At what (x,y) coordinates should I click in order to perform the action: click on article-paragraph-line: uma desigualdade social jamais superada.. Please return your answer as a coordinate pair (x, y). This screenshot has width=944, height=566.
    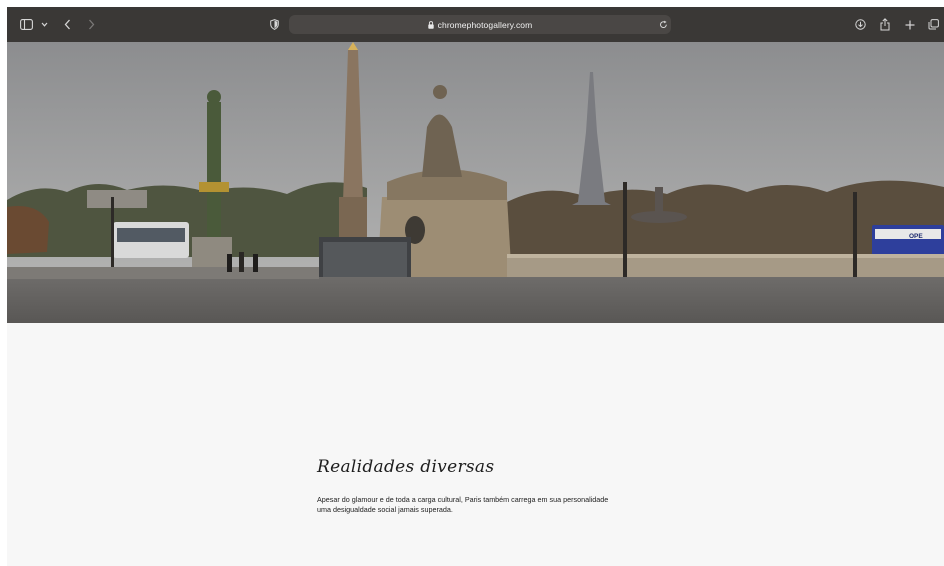
    Looking at the image, I should click on (385, 509).